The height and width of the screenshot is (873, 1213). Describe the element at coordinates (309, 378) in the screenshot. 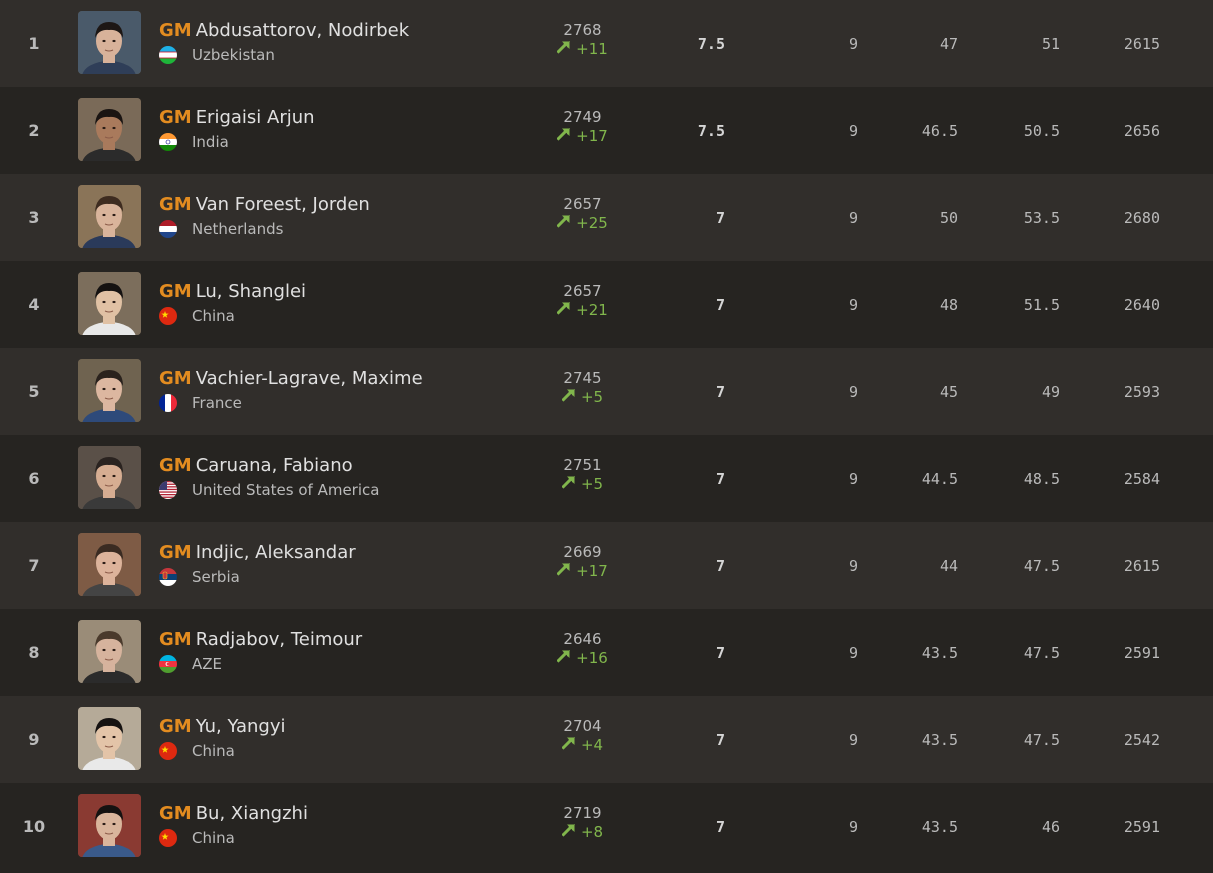

I see `player-name: Vachier-Lagrave, Maxime` at that location.